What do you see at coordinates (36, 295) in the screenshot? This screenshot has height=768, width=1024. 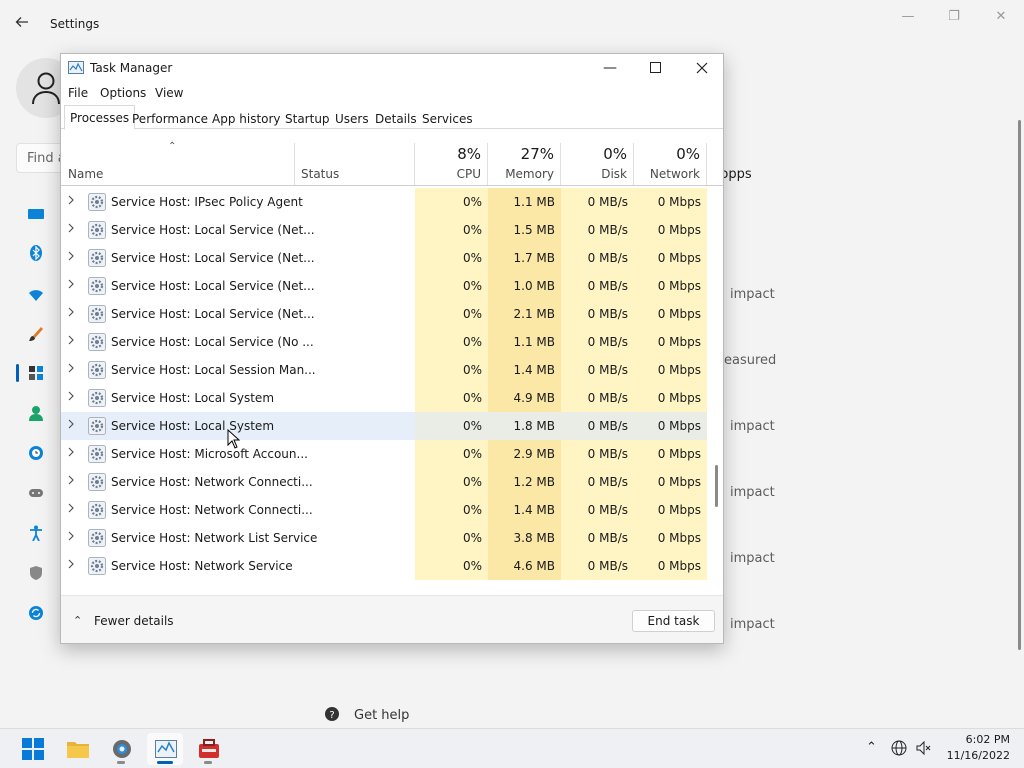 I see `network-icon` at bounding box center [36, 295].